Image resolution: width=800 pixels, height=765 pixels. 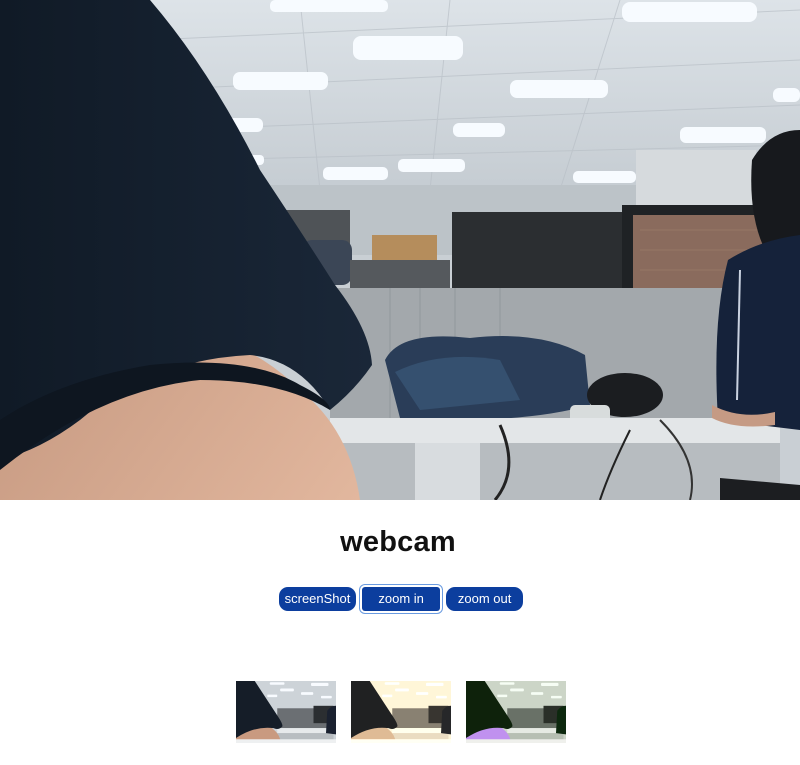 I want to click on screenshot-button: screenShot, so click(x=317, y=599).